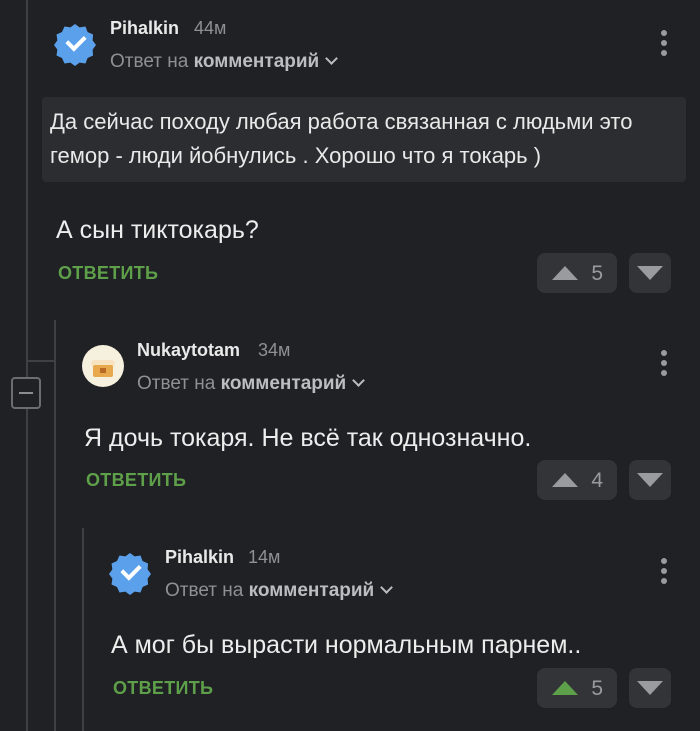  Describe the element at coordinates (157, 230) in the screenshot. I see `comment-text: А сын тиктокарь?` at that location.